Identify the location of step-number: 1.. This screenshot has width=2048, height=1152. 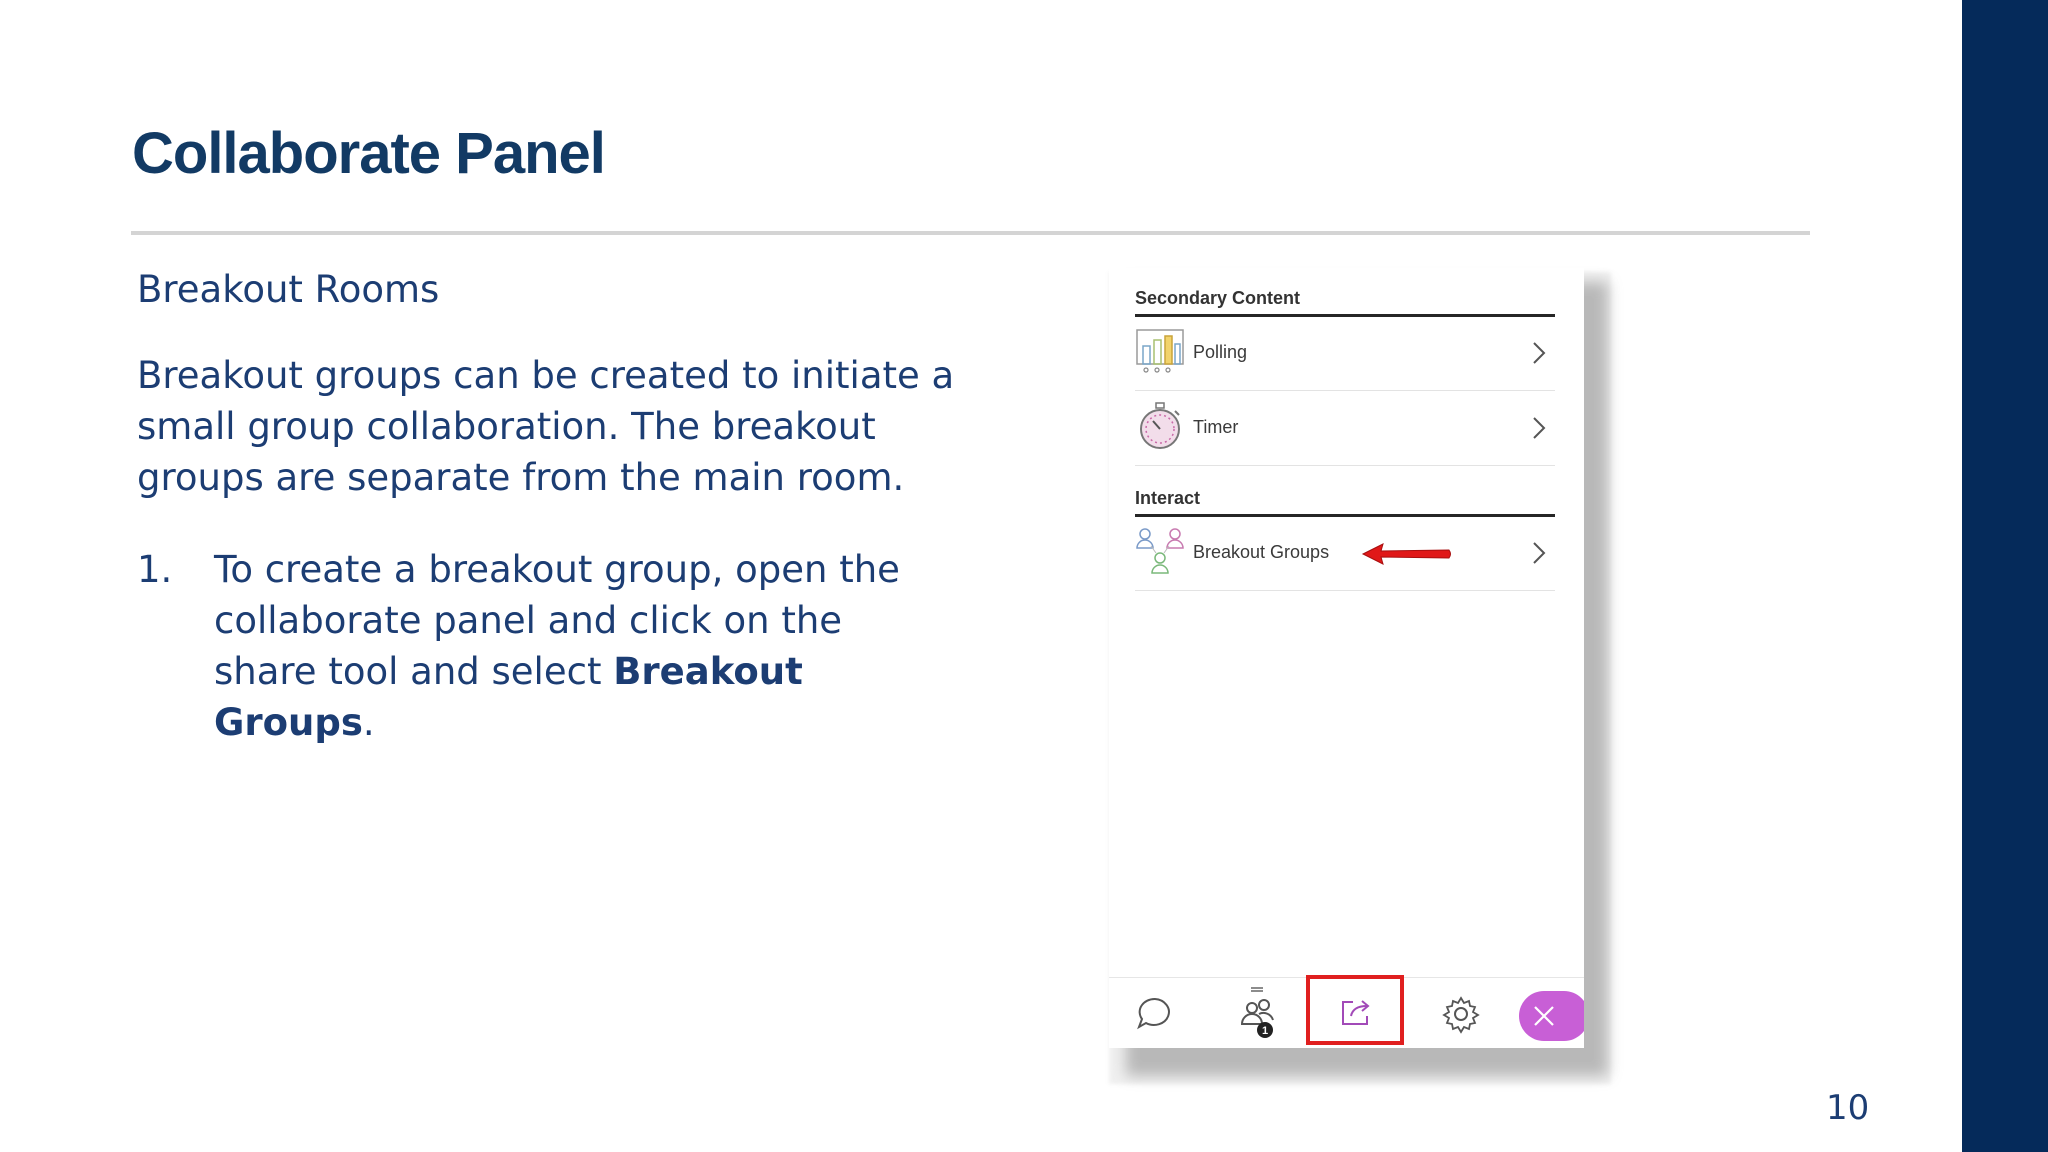
(155, 569).